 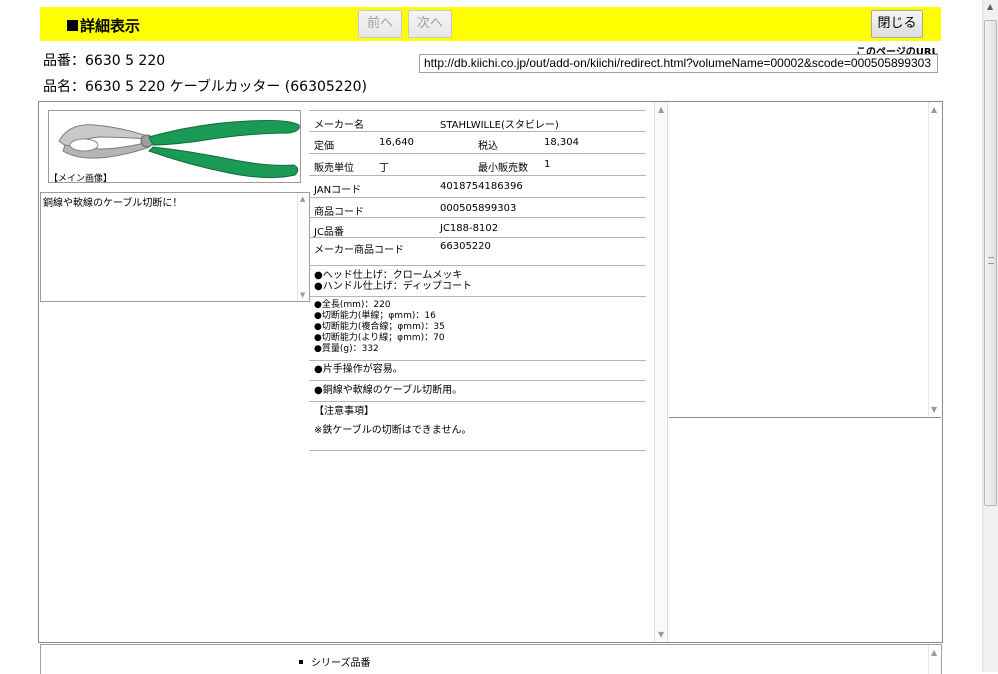 I want to click on spec-row-jc: JC品番 JC188-8102, so click(x=477, y=228).